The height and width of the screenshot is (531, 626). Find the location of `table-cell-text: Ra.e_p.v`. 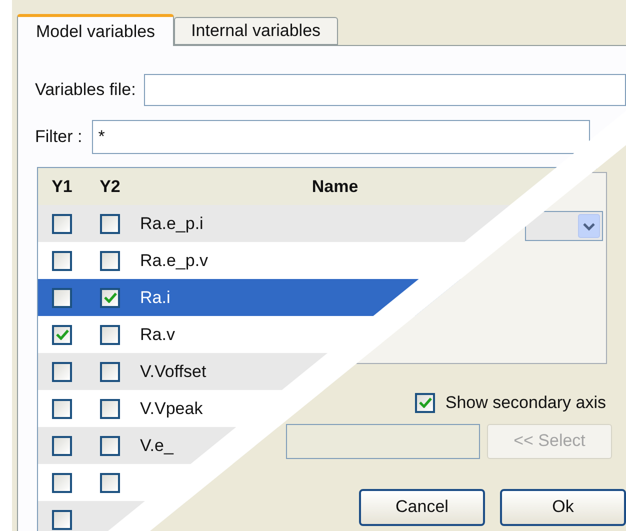

table-cell-text: Ra.e_p.v is located at coordinates (173, 261).